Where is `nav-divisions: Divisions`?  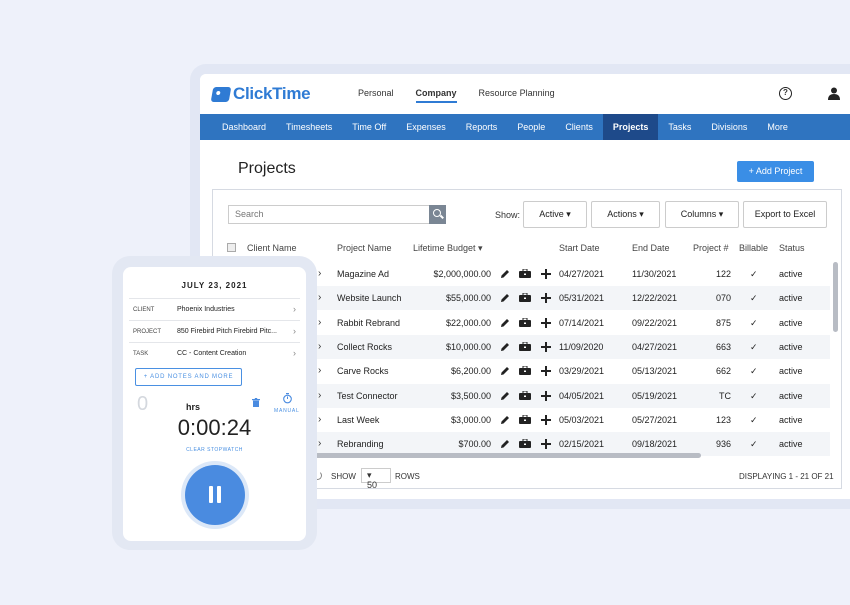 nav-divisions: Divisions is located at coordinates (729, 127).